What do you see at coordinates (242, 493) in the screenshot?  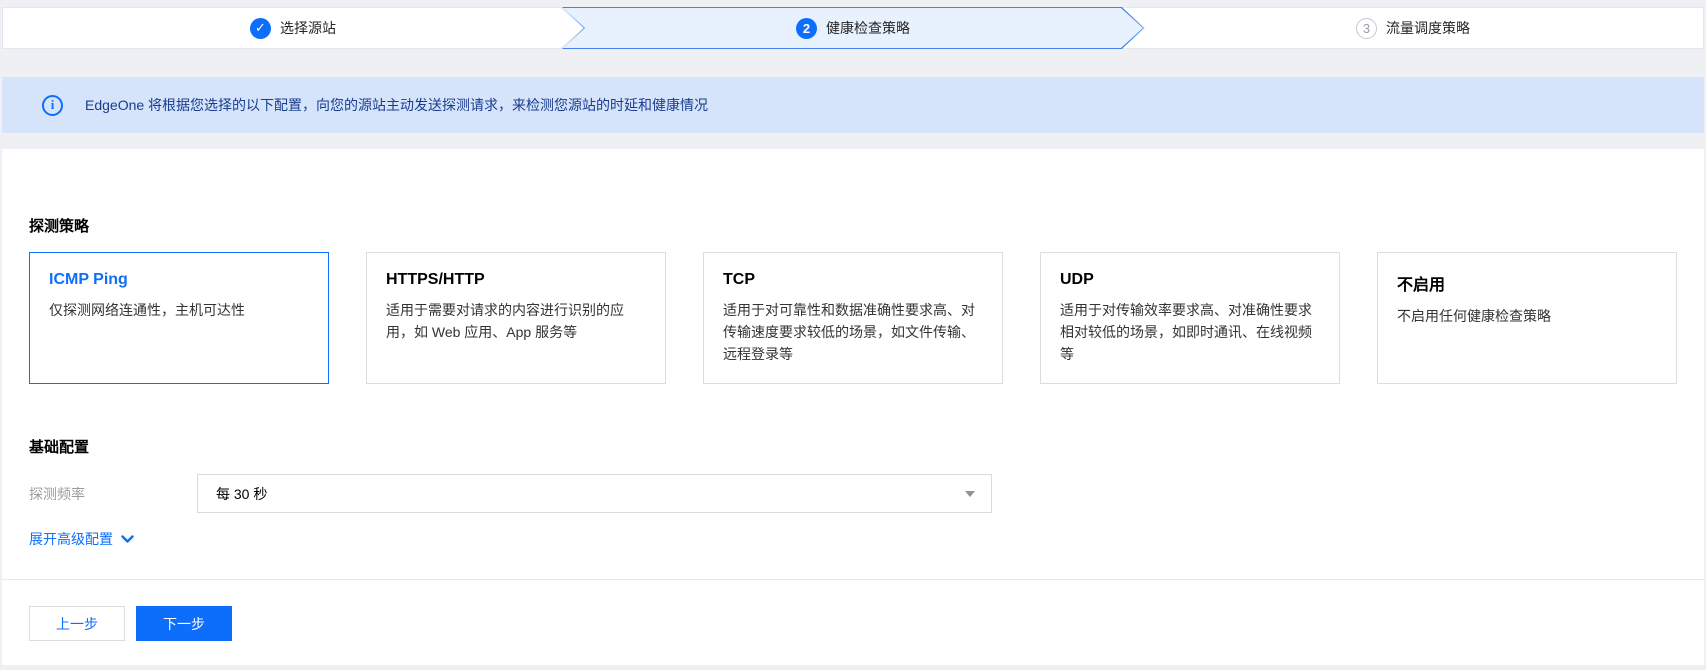 I see `probe-frequency-value: 每 30 秒` at bounding box center [242, 493].